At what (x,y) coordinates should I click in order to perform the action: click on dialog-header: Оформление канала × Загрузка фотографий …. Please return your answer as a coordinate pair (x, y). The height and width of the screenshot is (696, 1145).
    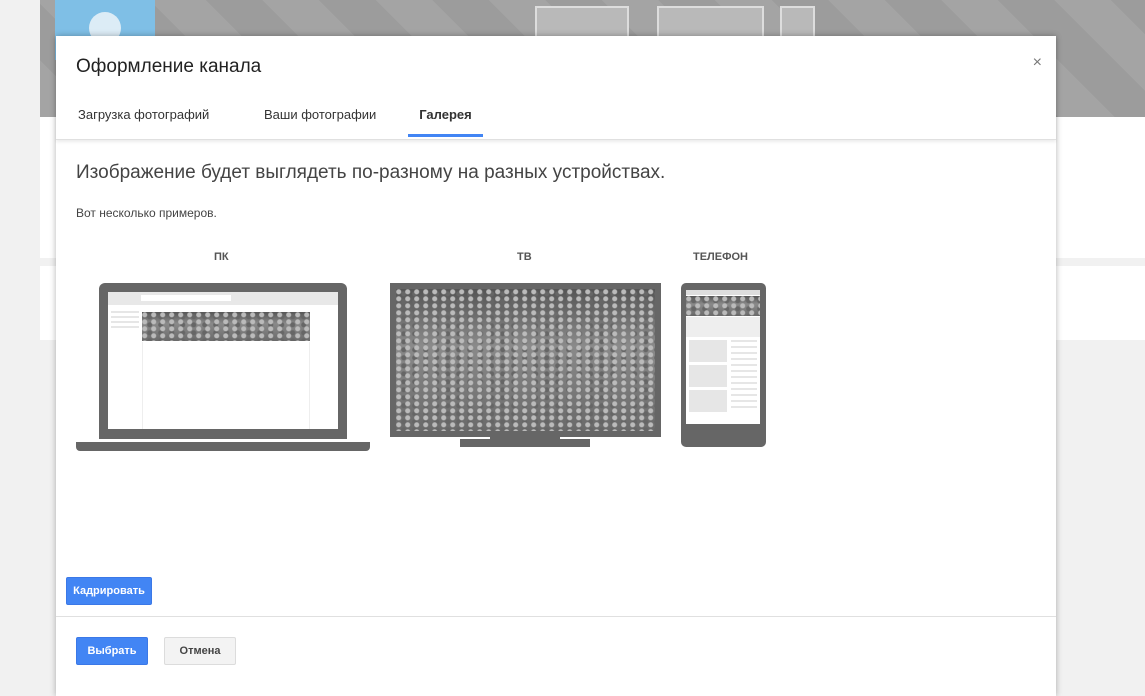
    Looking at the image, I should click on (556, 88).